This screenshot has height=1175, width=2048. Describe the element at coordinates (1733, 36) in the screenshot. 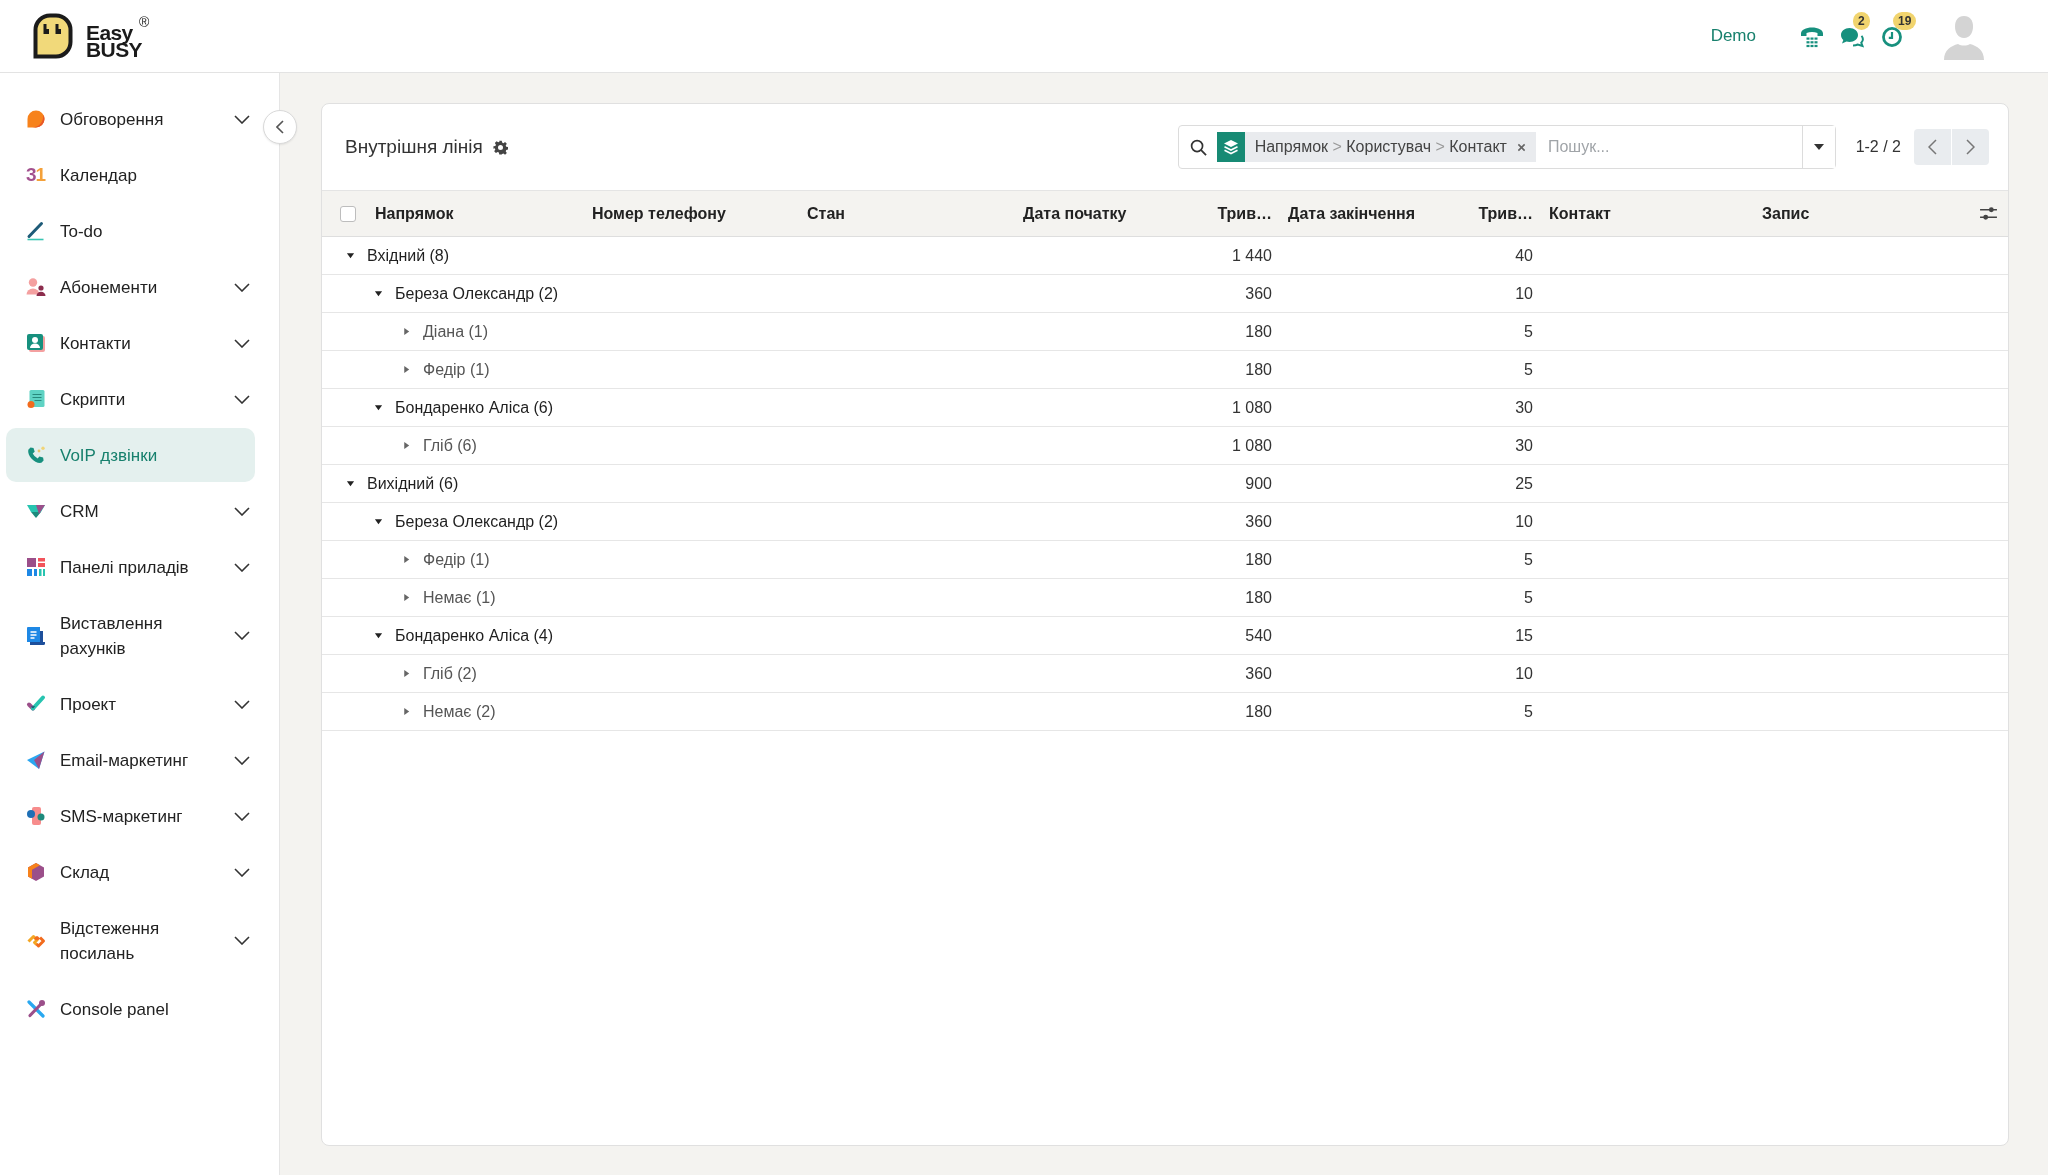

I see `company-name: Demo` at that location.